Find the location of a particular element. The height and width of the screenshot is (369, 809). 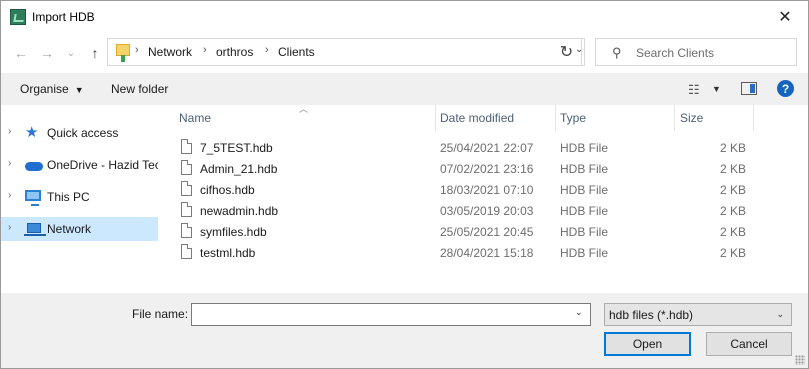

file-type-select: hdb files (*.hdb) ⌄ is located at coordinates (698, 314).